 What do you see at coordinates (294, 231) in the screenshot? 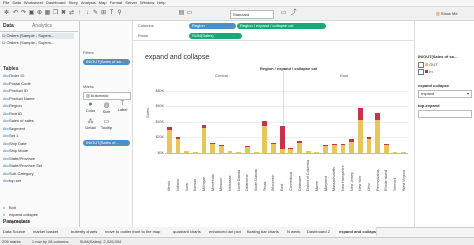
I see `sheet-tab: N week` at bounding box center [294, 231].